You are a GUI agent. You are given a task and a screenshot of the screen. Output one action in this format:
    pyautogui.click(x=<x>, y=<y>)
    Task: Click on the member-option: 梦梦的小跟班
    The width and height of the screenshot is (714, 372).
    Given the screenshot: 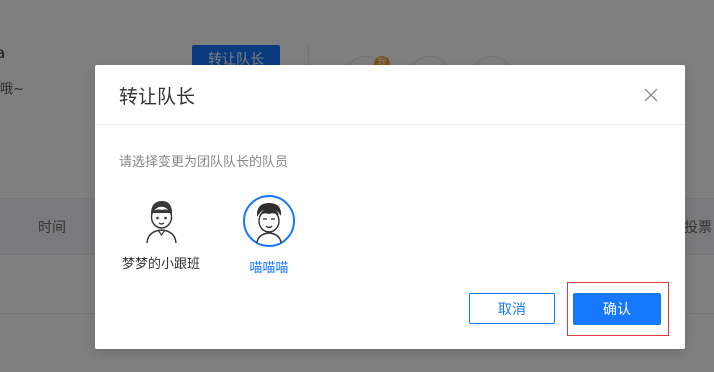 What is the action you would take?
    pyautogui.click(x=161, y=233)
    